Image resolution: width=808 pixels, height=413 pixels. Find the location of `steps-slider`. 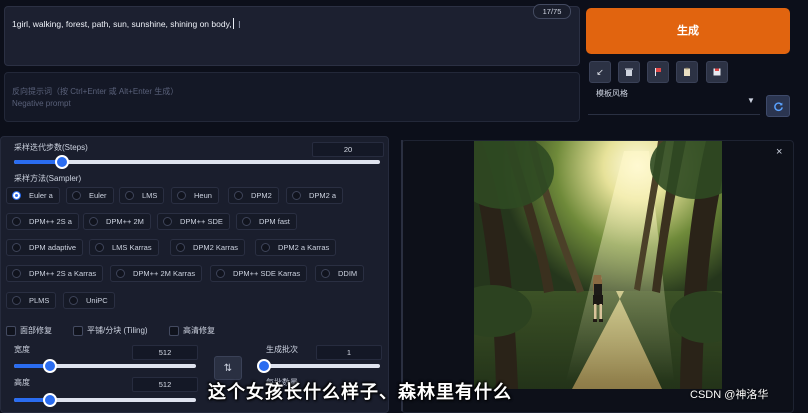

steps-slider is located at coordinates (197, 162).